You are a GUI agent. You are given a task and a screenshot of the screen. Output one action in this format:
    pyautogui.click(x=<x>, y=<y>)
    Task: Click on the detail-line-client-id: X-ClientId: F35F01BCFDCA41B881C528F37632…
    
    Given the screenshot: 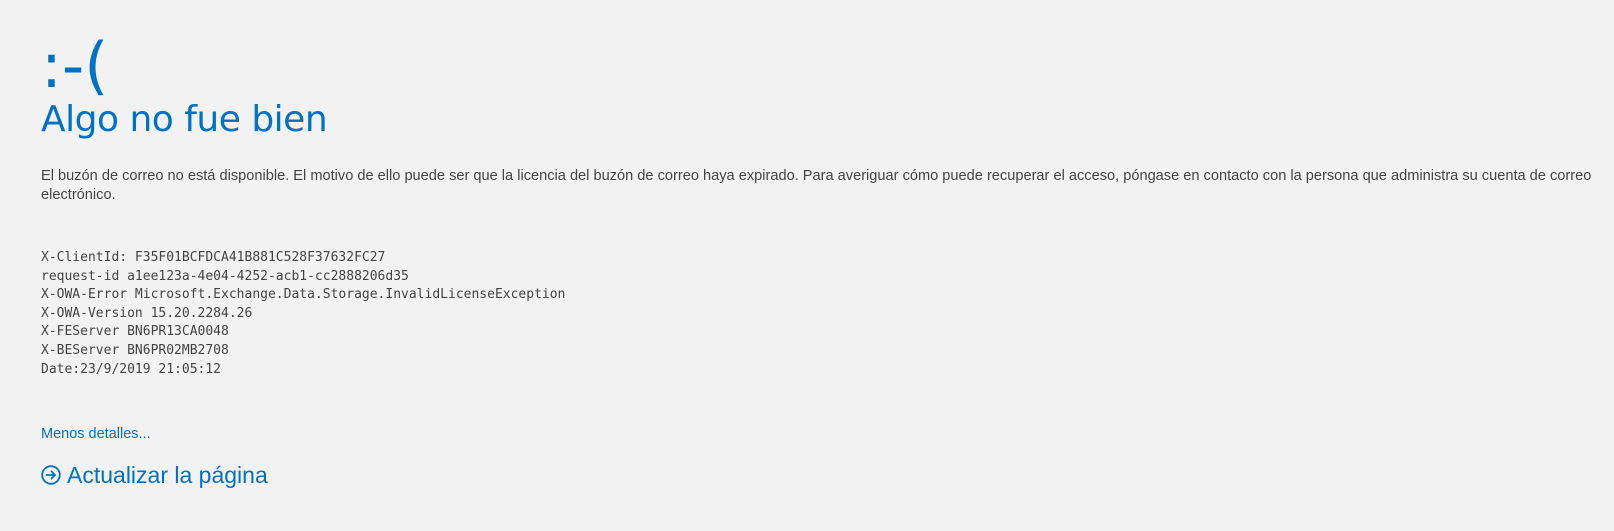 What is the action you would take?
    pyautogui.click(x=213, y=257)
    